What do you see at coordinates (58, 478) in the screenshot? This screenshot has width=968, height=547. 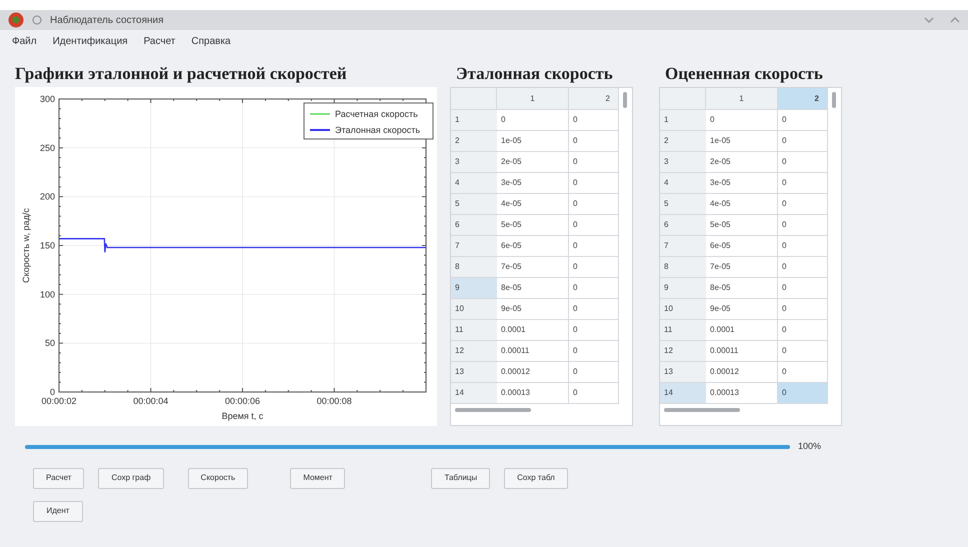 I see `action-button: Расчет` at bounding box center [58, 478].